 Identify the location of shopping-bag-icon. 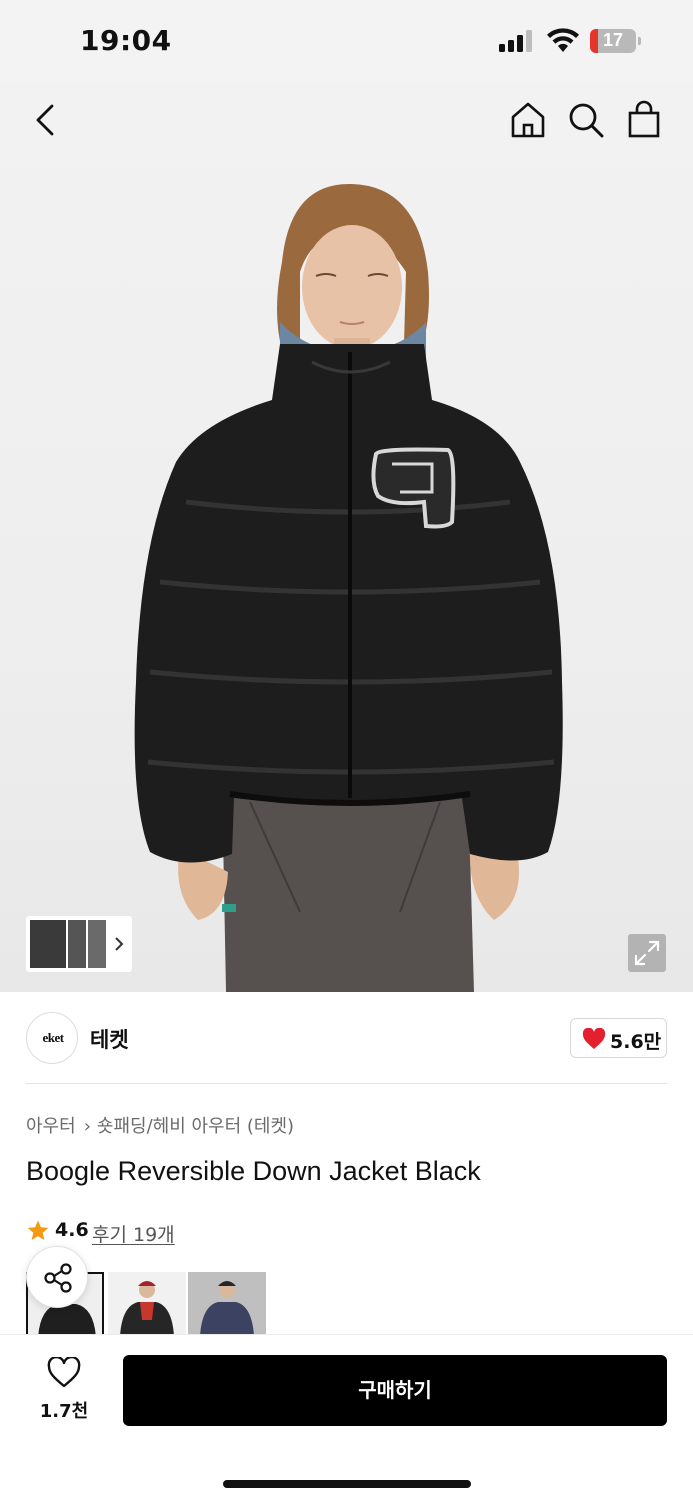
(644, 120).